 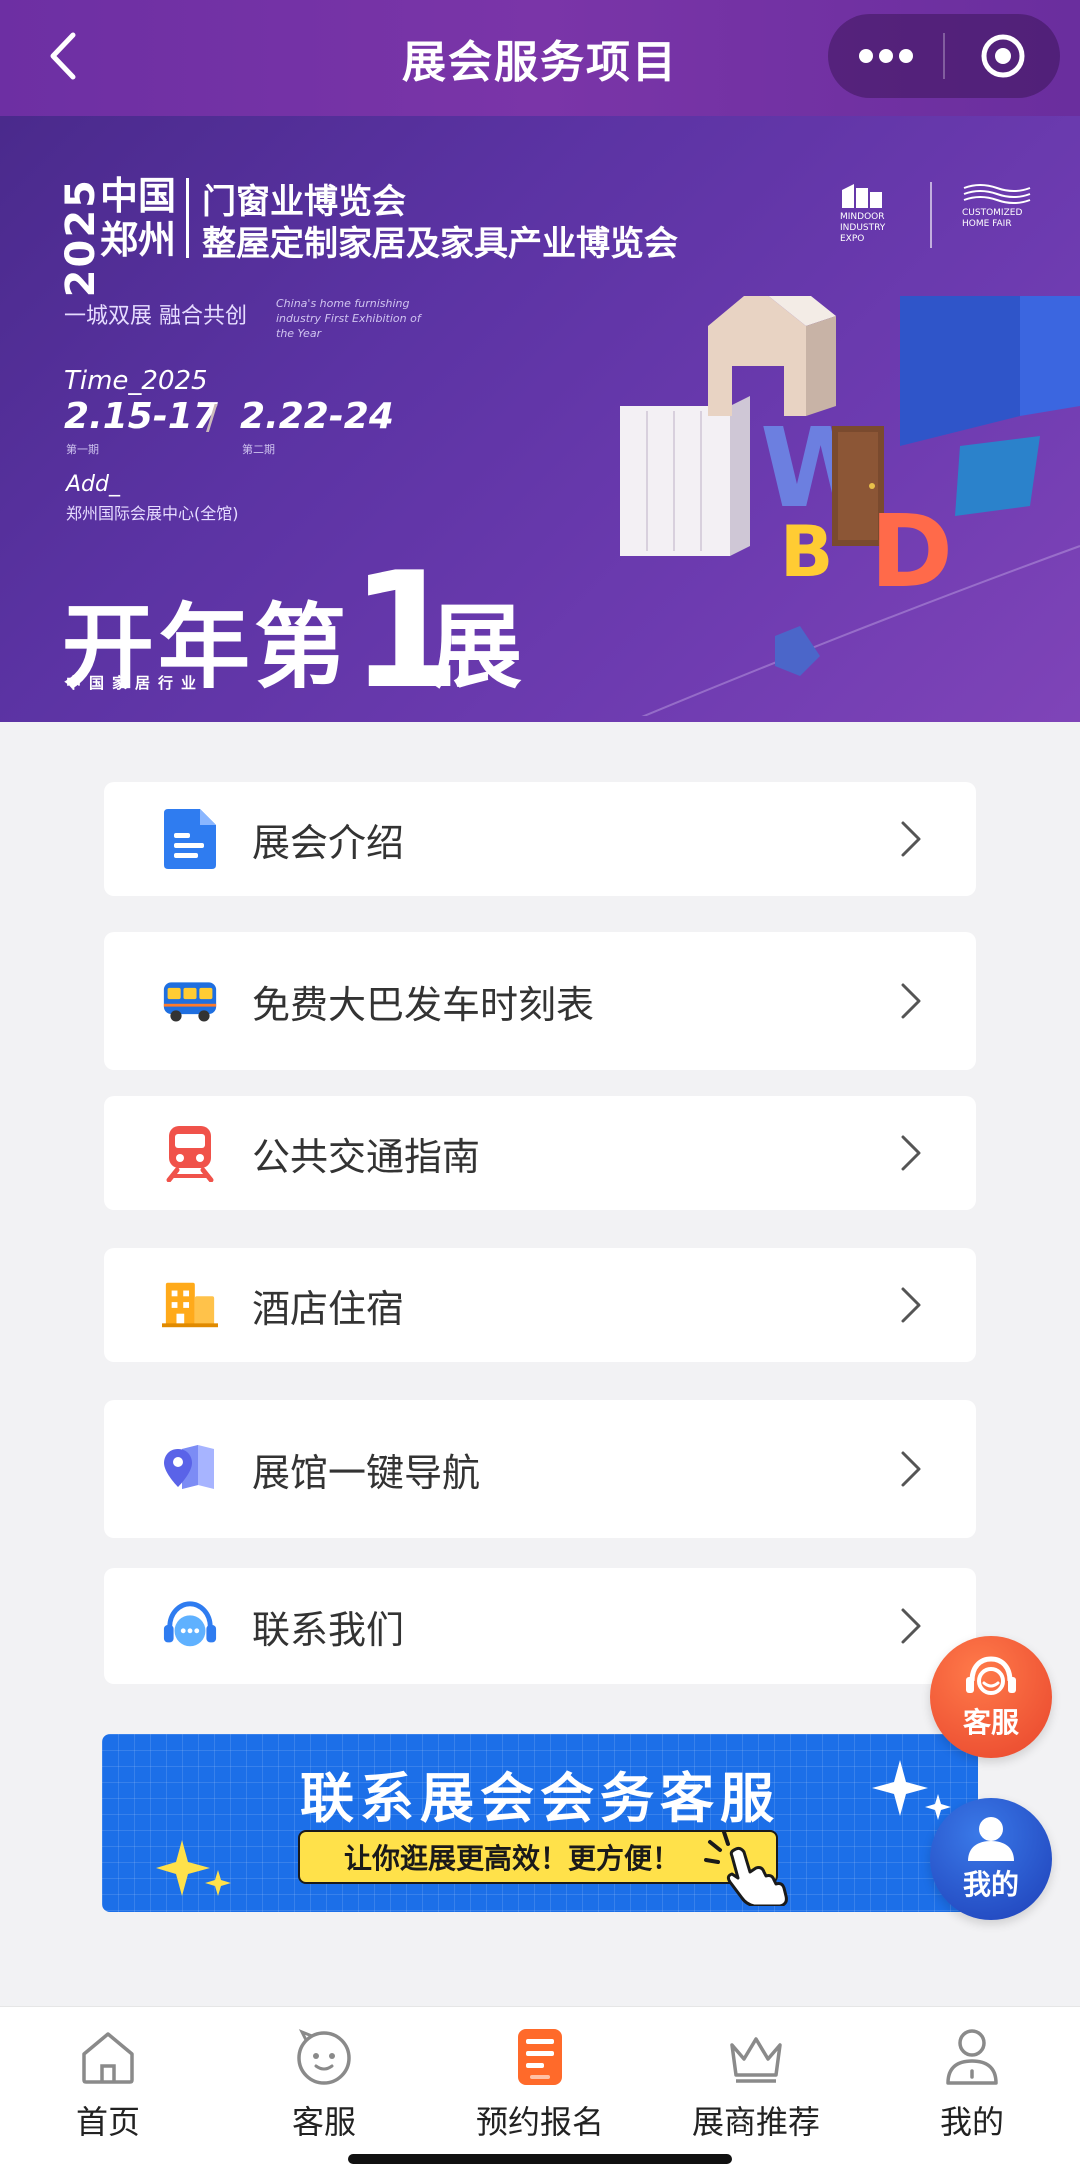 I want to click on tab-home: 首页, so click(x=108, y=2080).